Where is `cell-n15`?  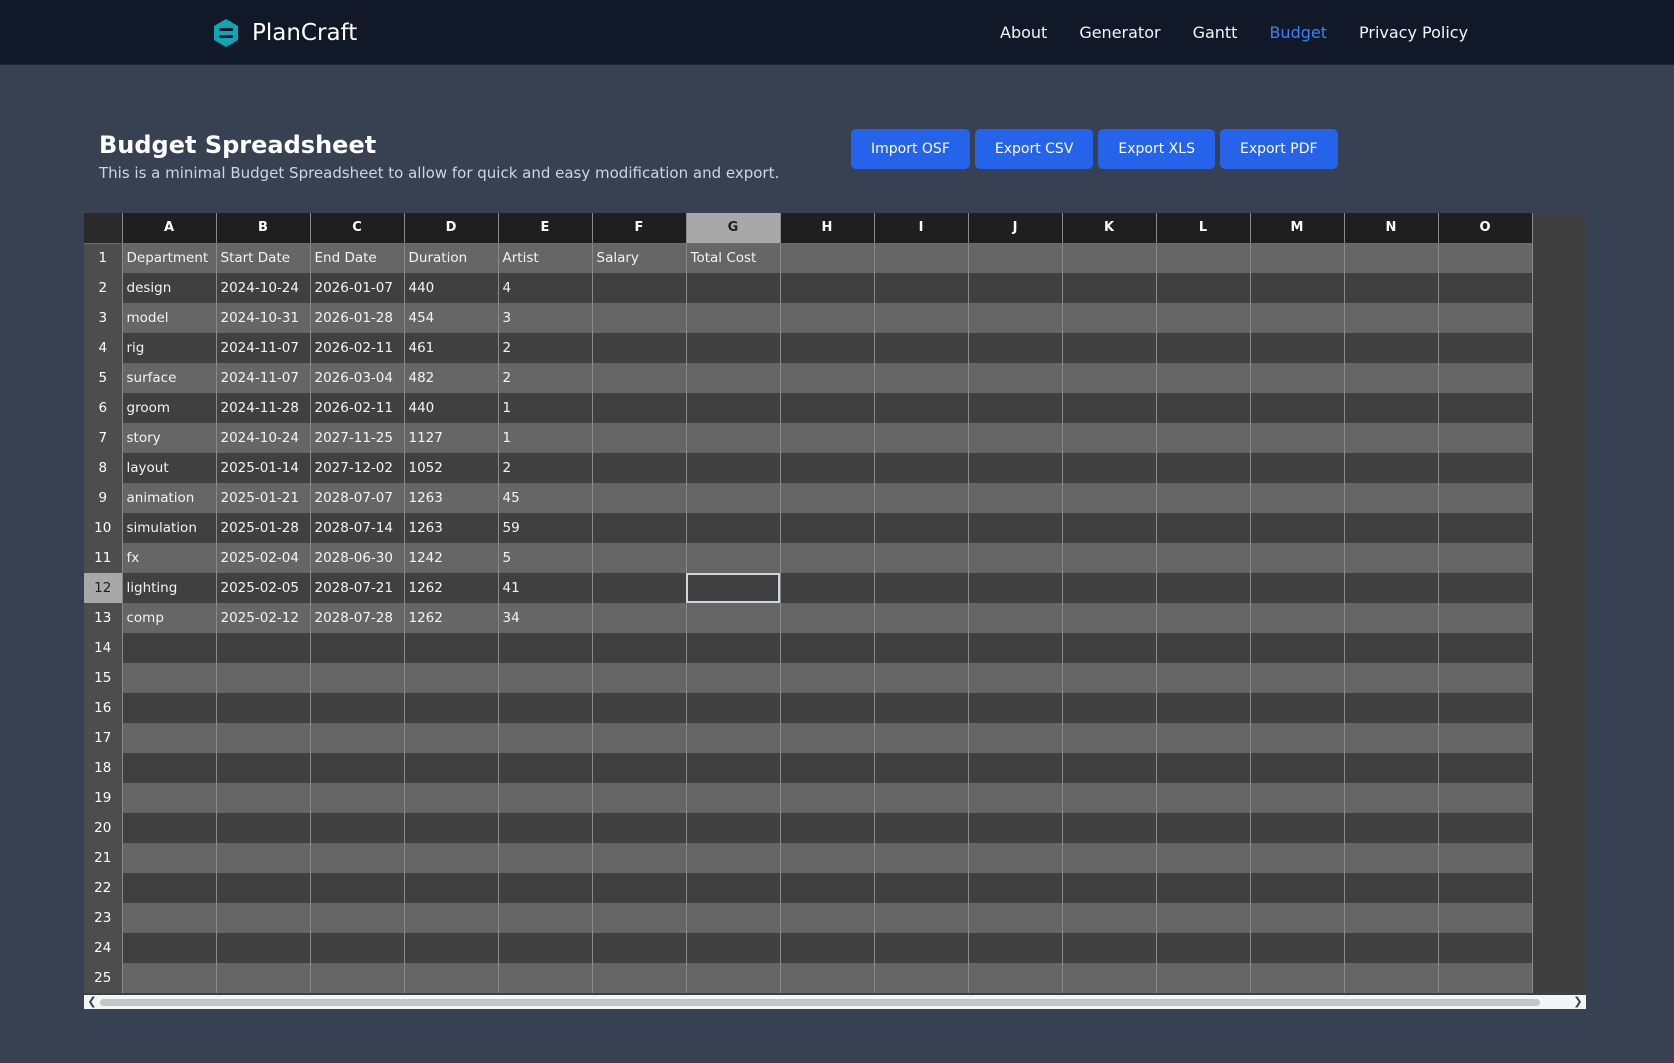
cell-n15 is located at coordinates (1391, 678).